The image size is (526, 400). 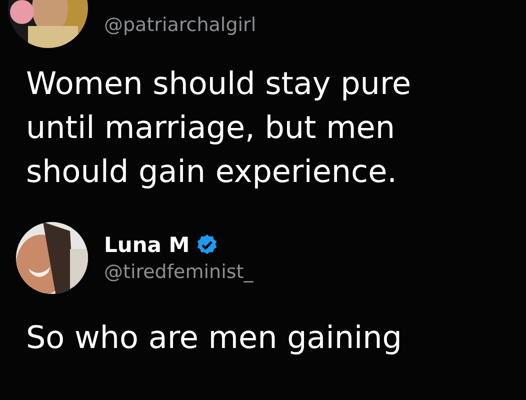 I want to click on user-handle: @tiredfeminist_, so click(x=179, y=272).